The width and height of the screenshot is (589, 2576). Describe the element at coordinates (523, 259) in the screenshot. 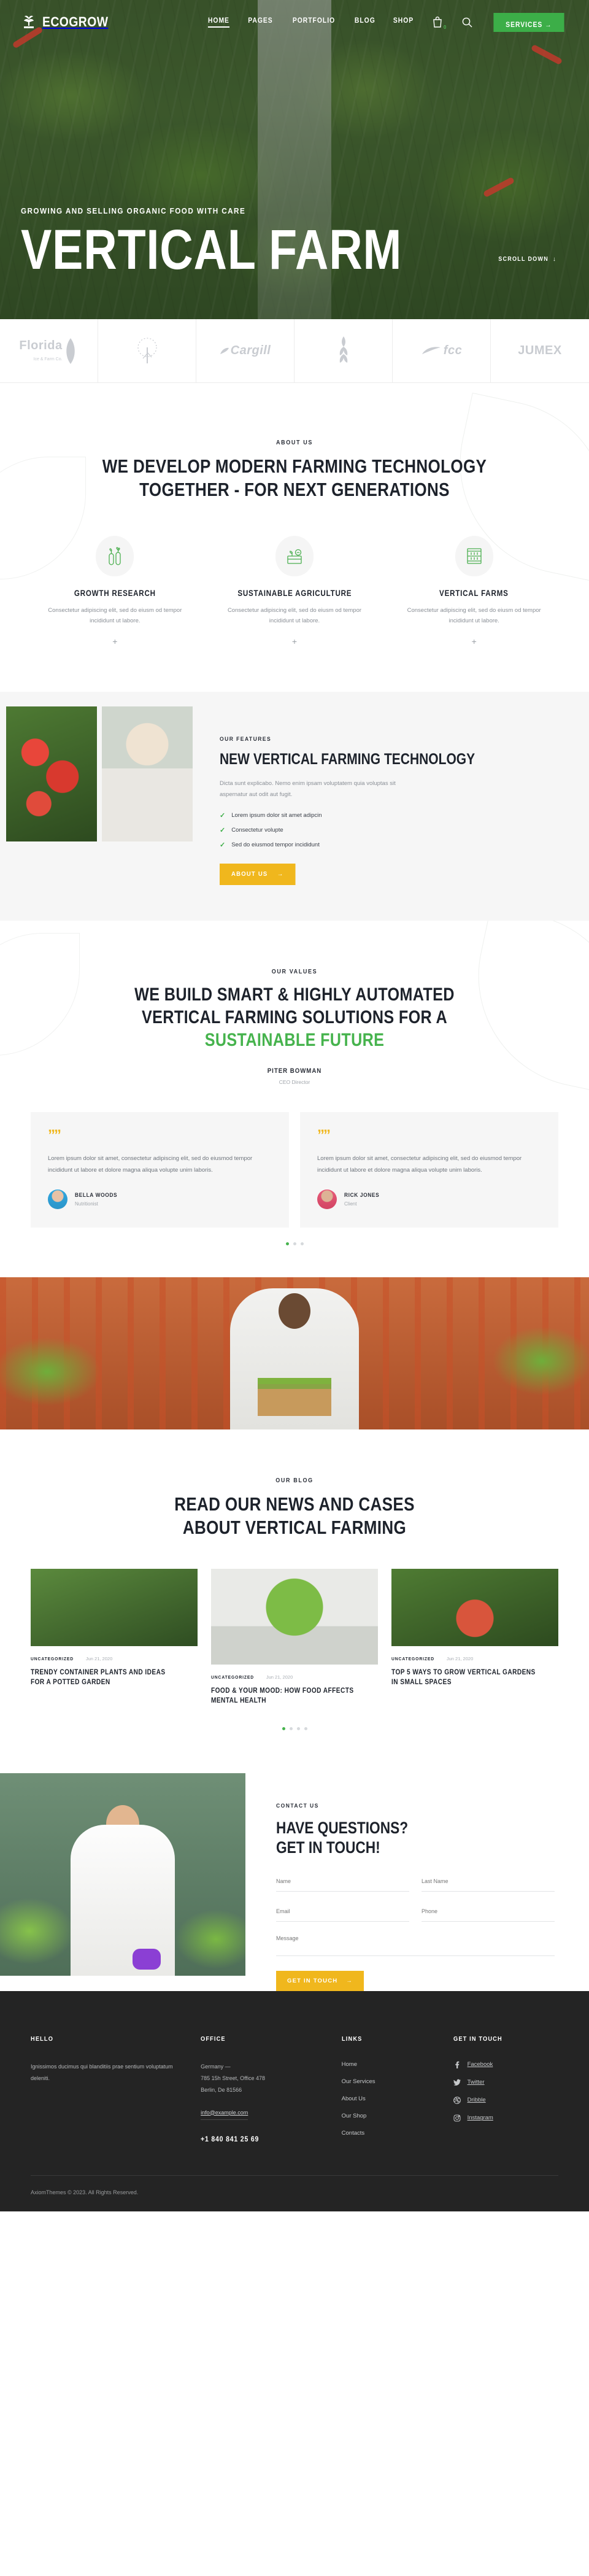

I see `scroll-down-label: SCROLL DOWN` at that location.